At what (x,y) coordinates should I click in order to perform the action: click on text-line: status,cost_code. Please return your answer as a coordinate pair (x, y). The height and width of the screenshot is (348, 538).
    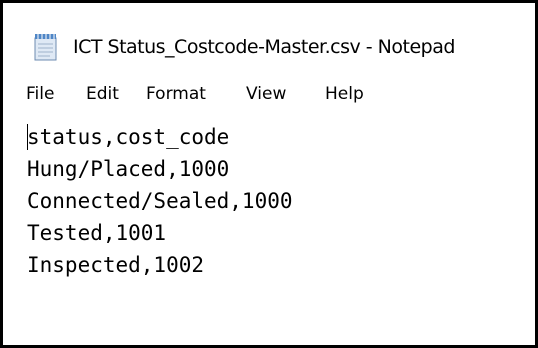
    Looking at the image, I should click on (128, 137).